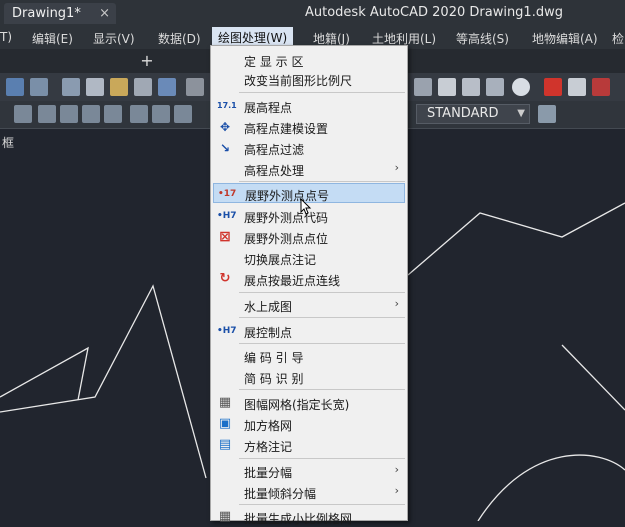  Describe the element at coordinates (44, 373) in the screenshot. I see `polyline-left-small` at that location.